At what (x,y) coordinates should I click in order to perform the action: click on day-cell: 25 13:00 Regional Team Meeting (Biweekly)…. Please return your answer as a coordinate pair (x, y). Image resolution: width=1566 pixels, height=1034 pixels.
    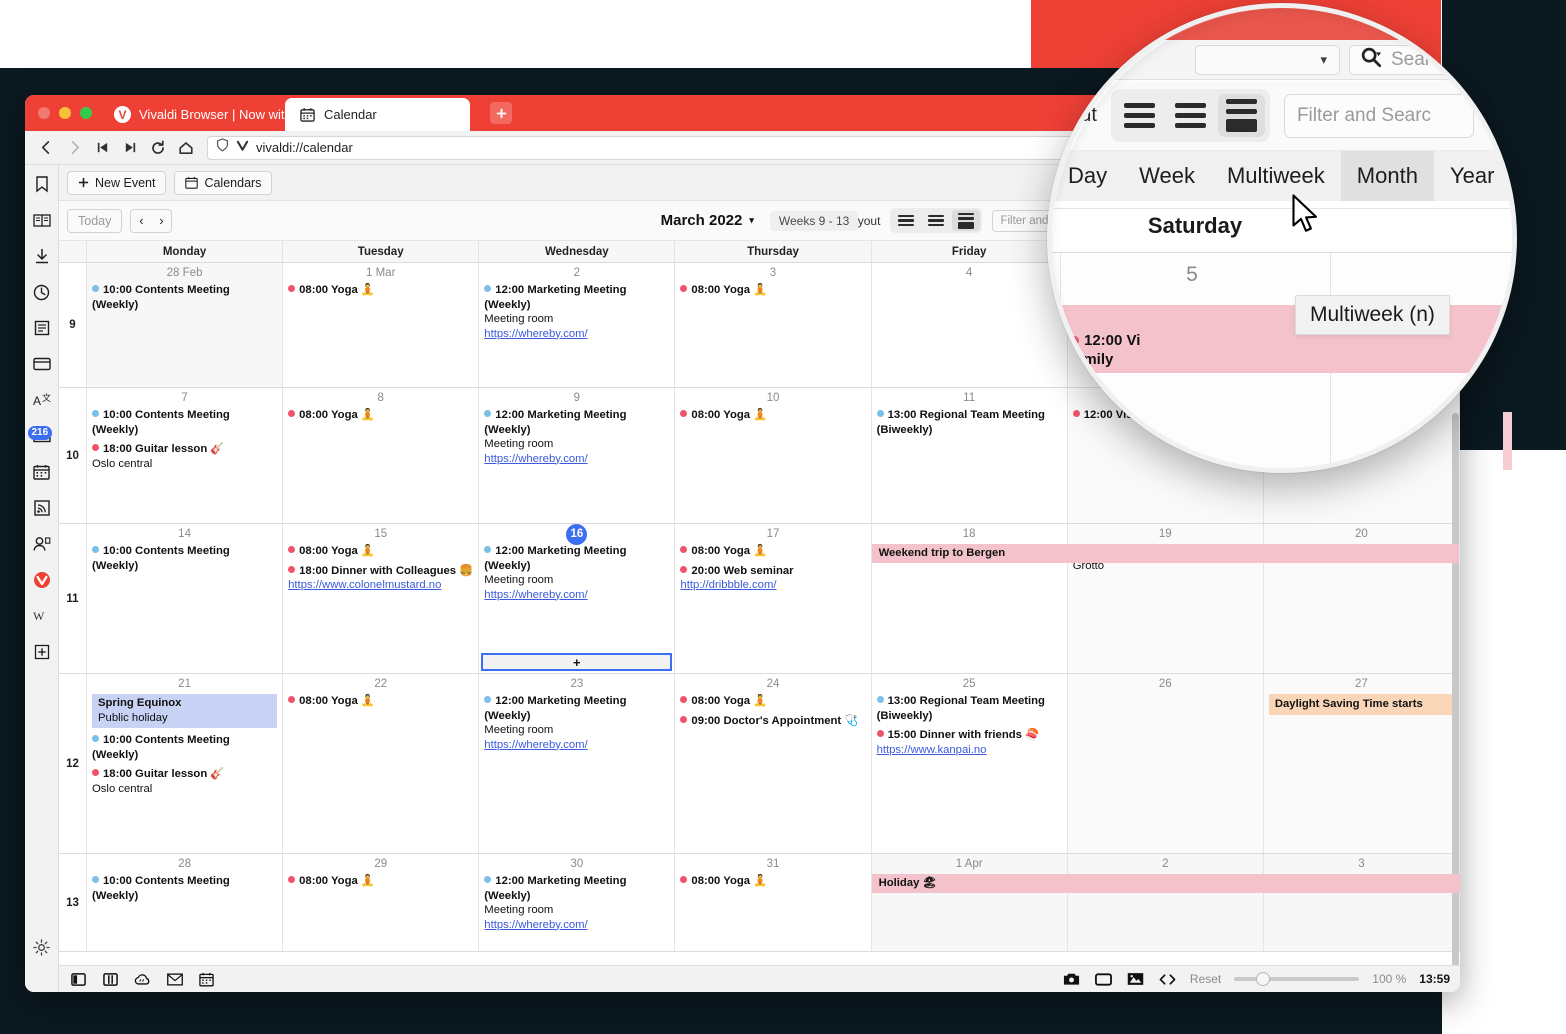
    Looking at the image, I should click on (970, 763).